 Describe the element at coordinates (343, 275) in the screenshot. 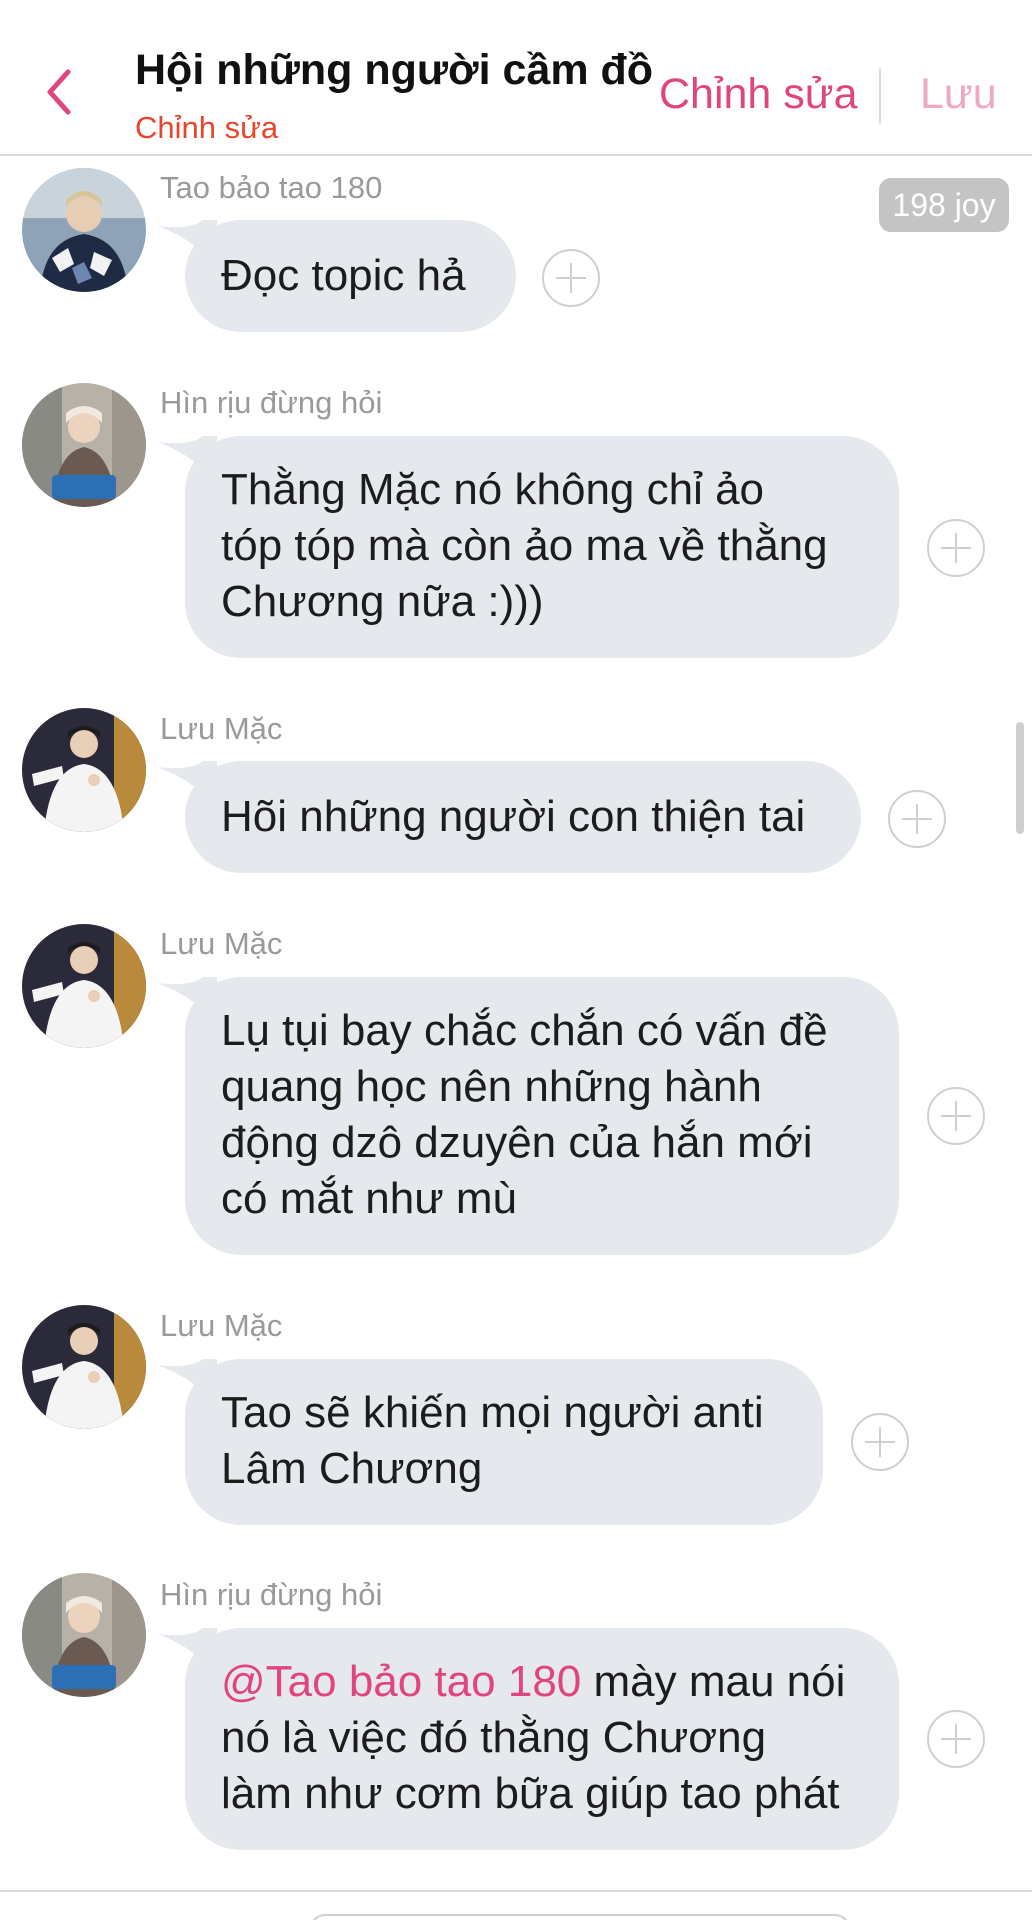

I see `message-line: Đọc topic hả` at that location.